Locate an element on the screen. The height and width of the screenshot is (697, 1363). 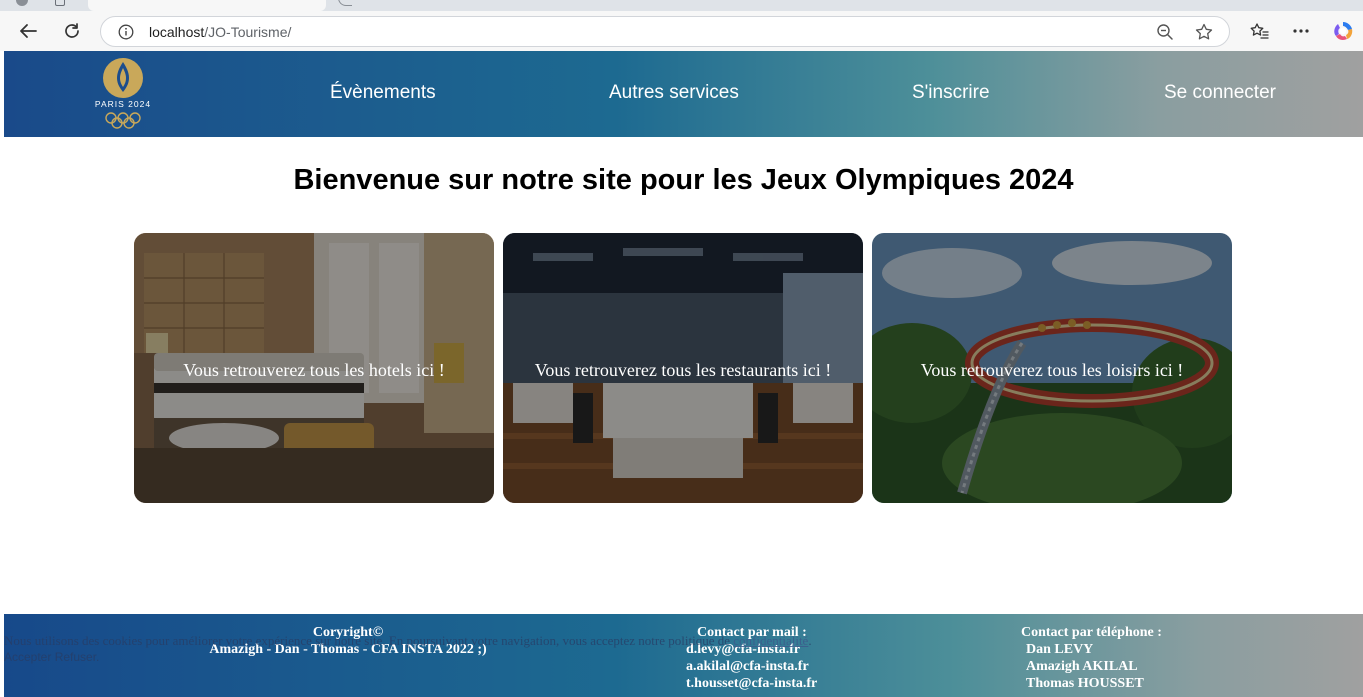
logo-text: PARIS 2024 is located at coordinates (123, 104).